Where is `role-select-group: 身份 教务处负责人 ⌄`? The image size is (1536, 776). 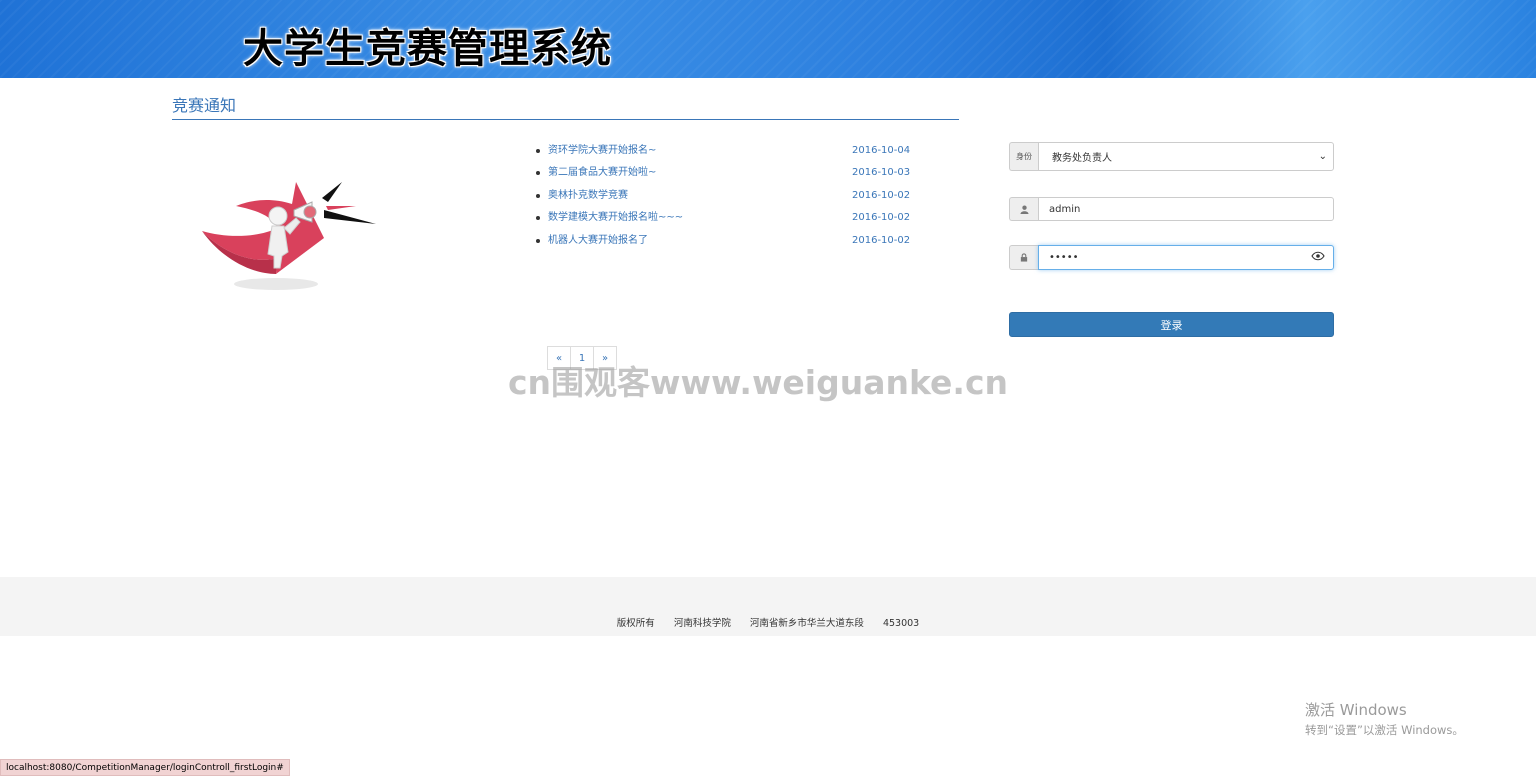 role-select-group: 身份 教务处负责人 ⌄ is located at coordinates (1171, 156).